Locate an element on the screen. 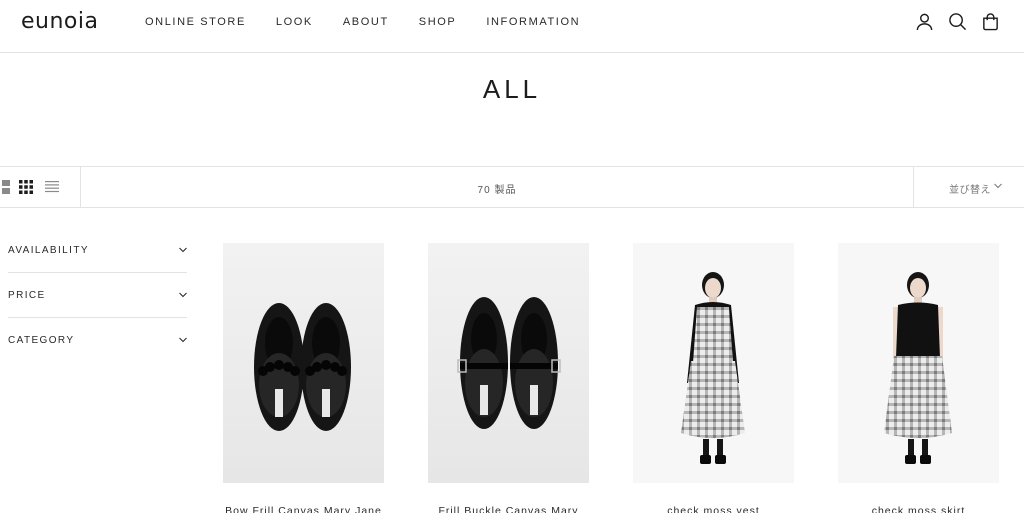  sort-label: 並び替え is located at coordinates (970, 190).